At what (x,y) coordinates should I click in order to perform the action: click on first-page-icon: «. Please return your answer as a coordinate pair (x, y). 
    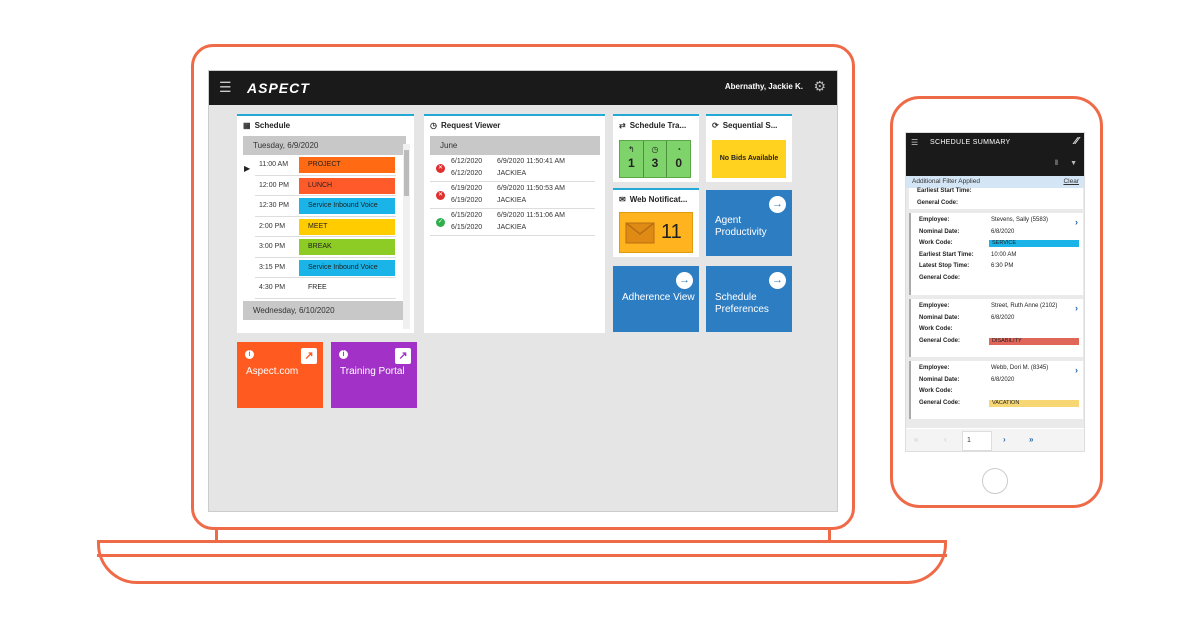
    Looking at the image, I should click on (916, 439).